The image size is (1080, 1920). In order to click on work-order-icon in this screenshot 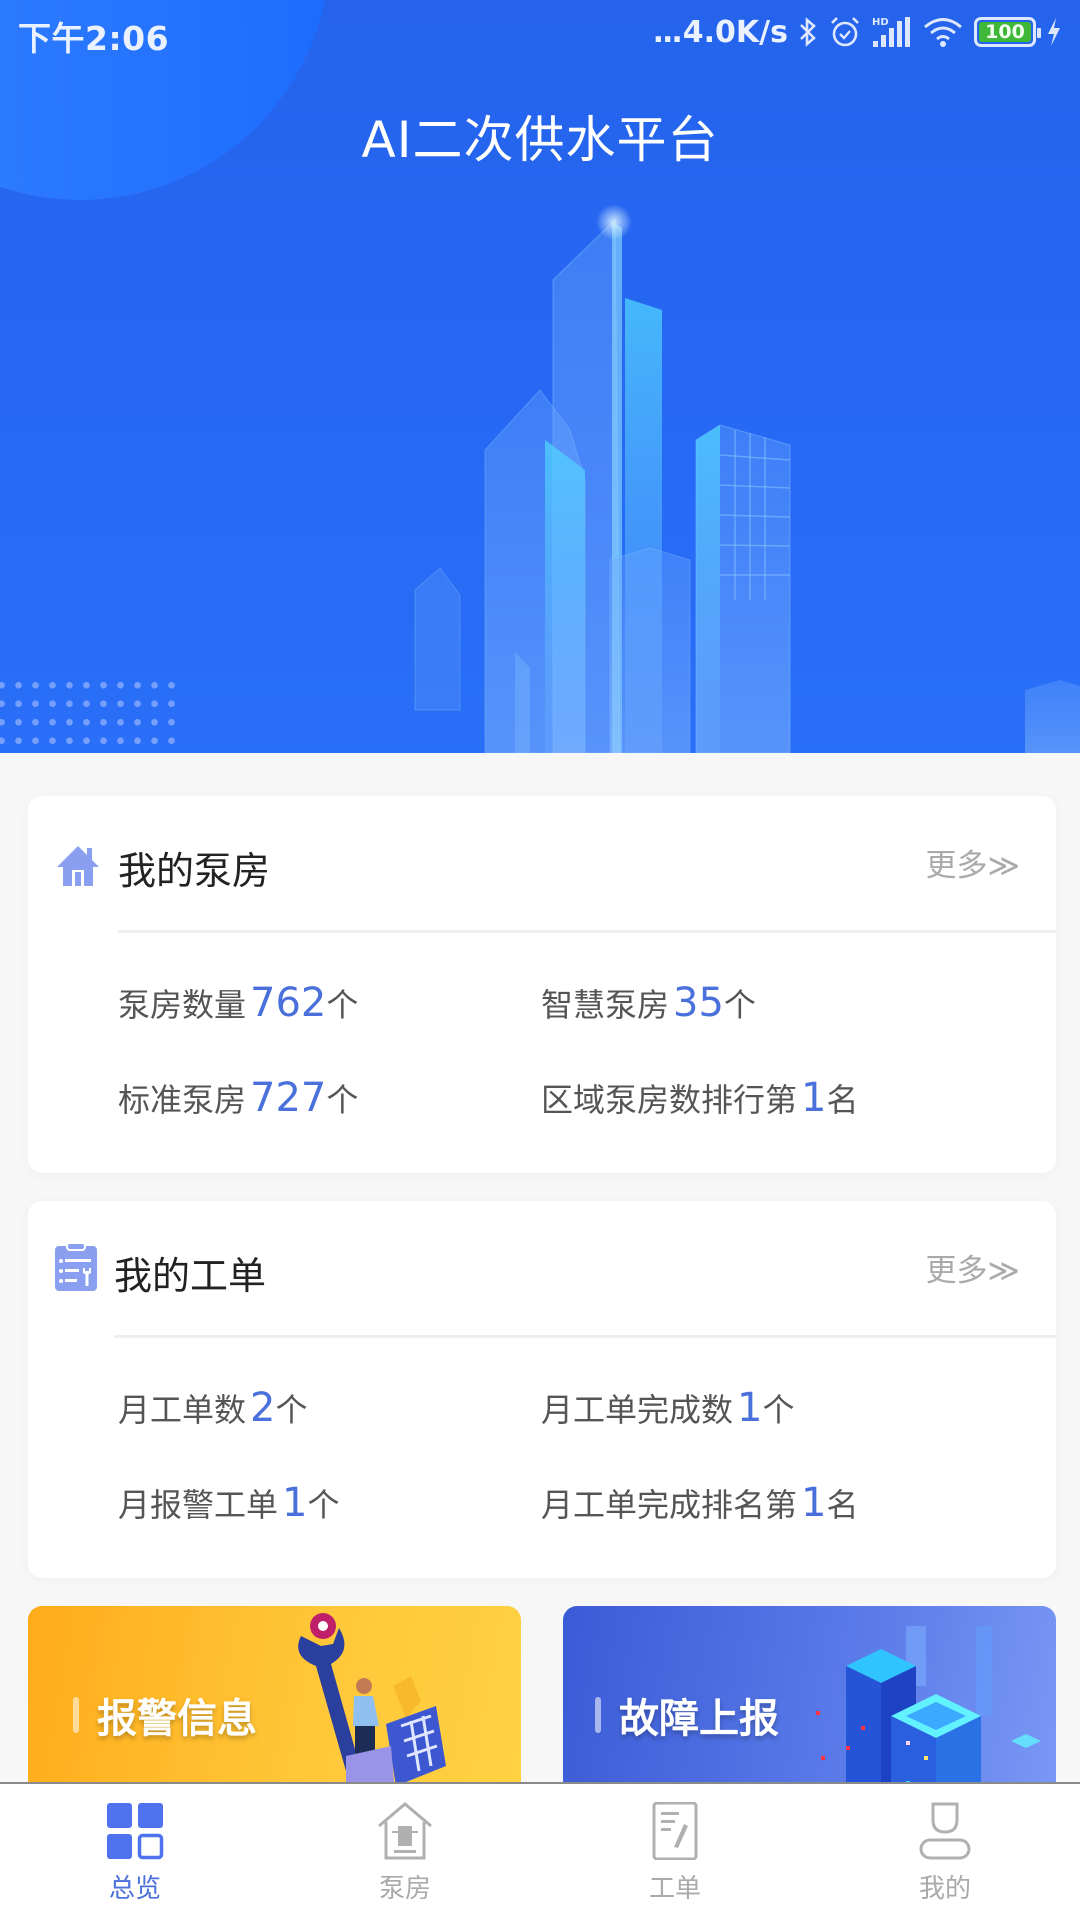, I will do `click(675, 1831)`.